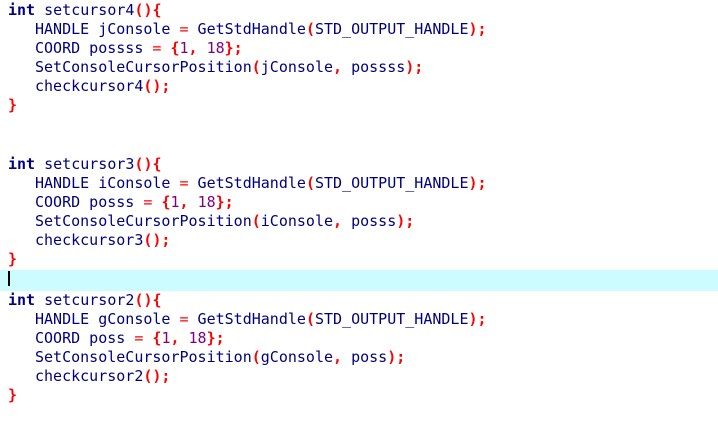  What do you see at coordinates (359, 202) in the screenshot?
I see `code-line: COORD posss = {1, 18};` at bounding box center [359, 202].